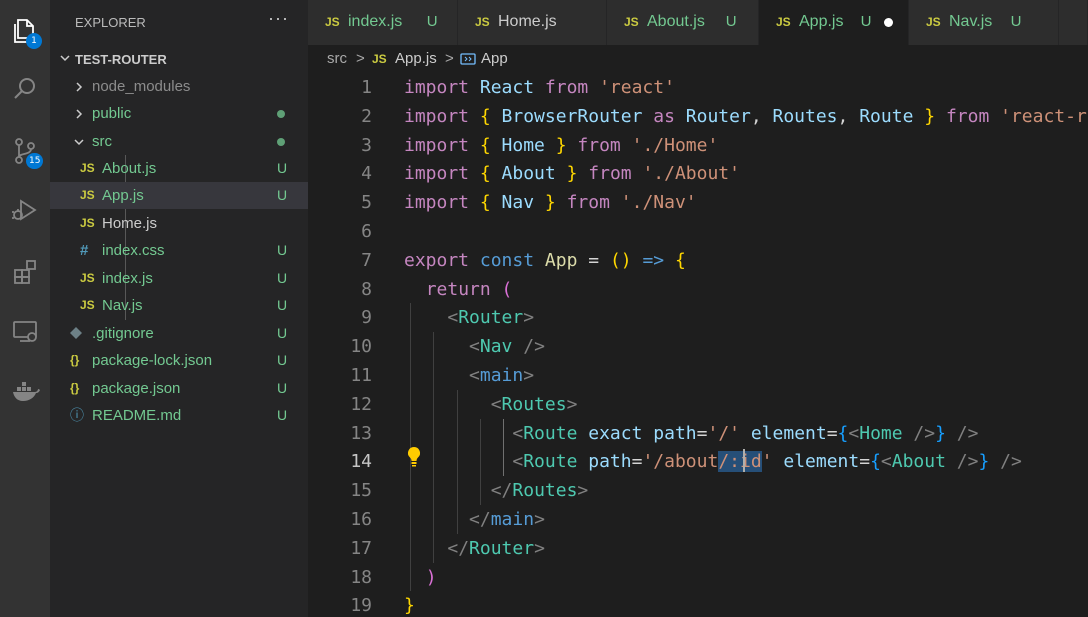 The image size is (1088, 617). What do you see at coordinates (361, 491) in the screenshot?
I see `line-number: 15` at bounding box center [361, 491].